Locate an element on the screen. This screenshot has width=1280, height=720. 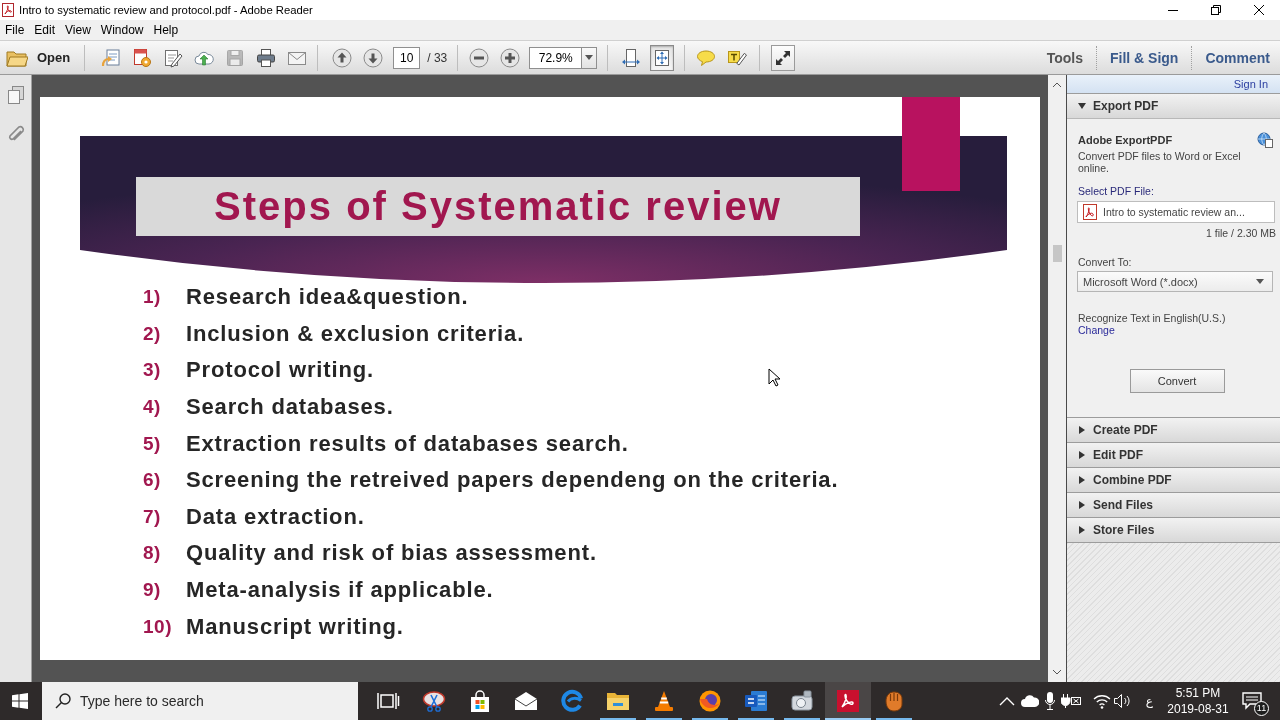
pdf-app-icon is located at coordinates (848, 701).